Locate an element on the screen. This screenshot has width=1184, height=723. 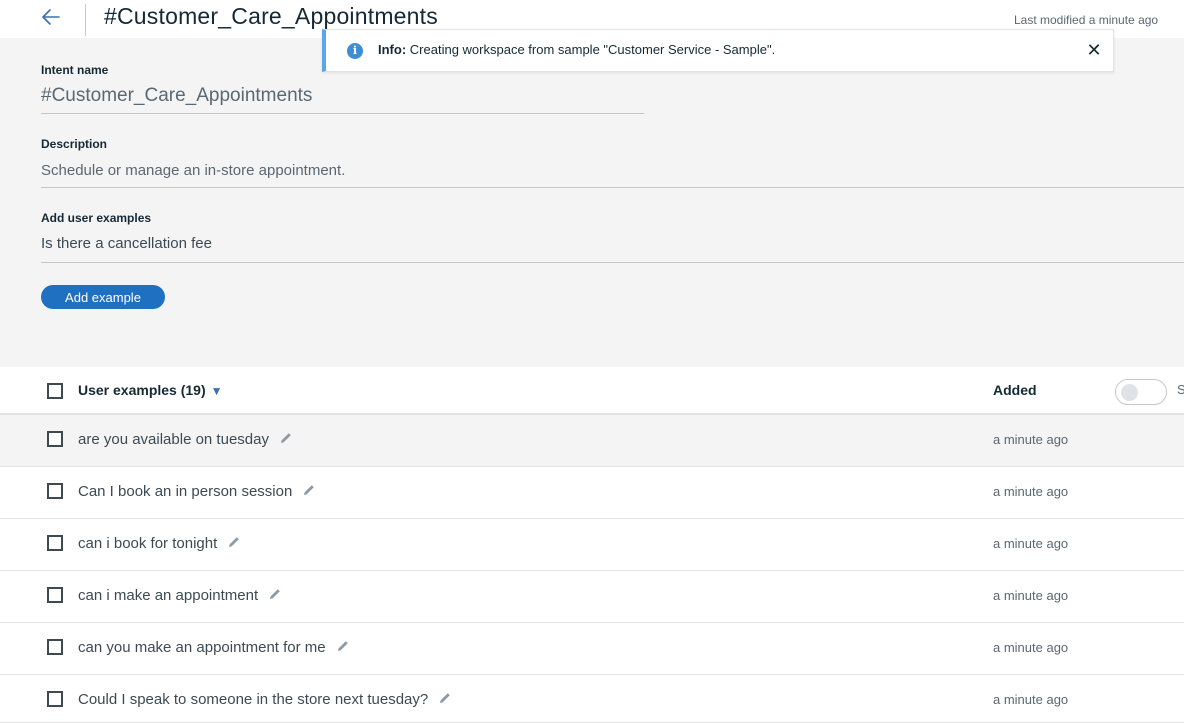
arrow-left-icon is located at coordinates (51, 17).